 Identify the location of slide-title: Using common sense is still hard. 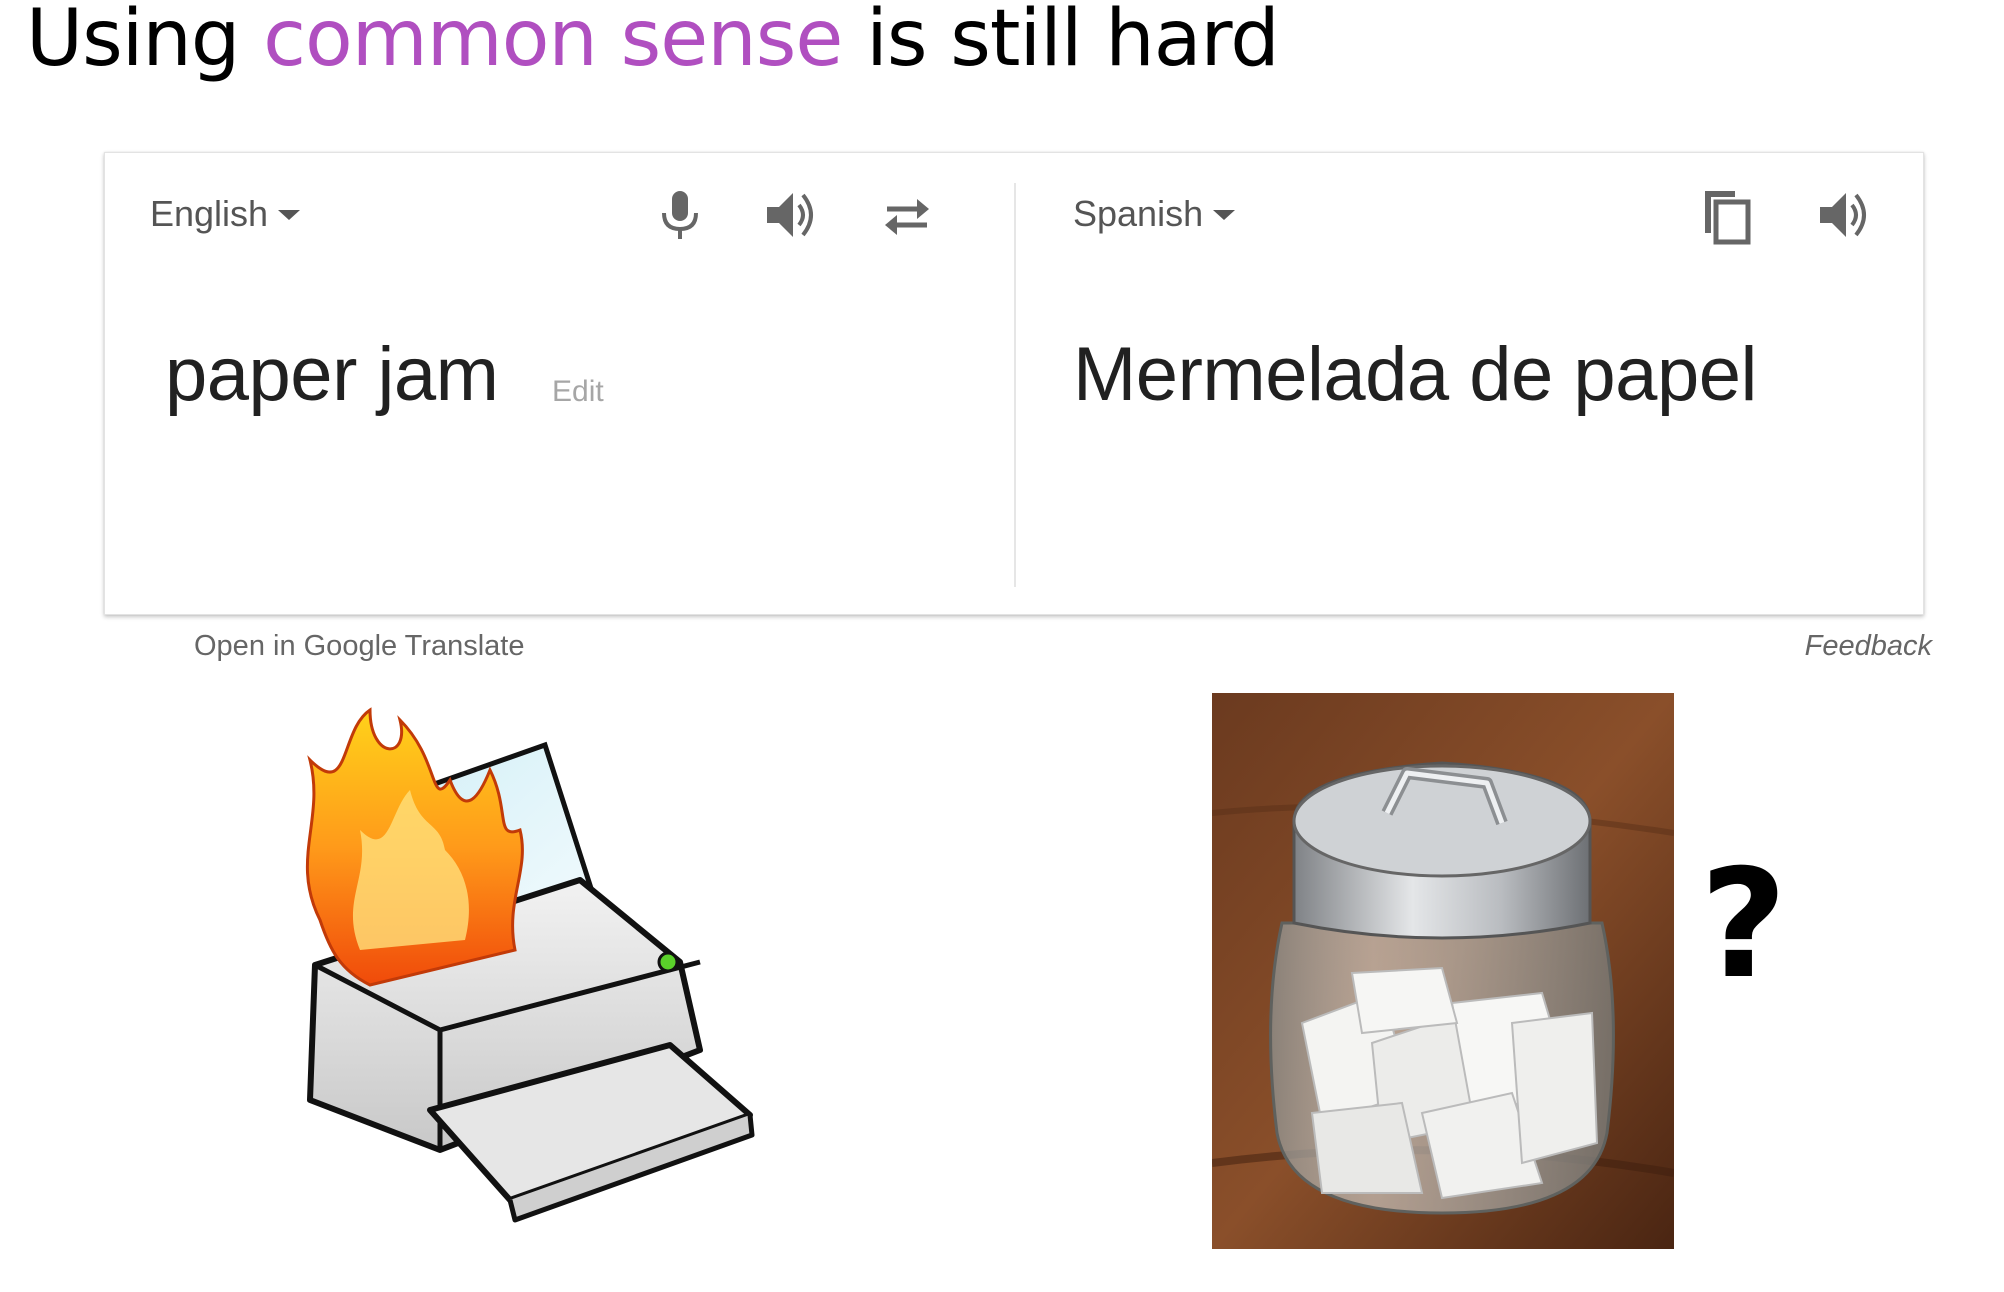
(653, 42).